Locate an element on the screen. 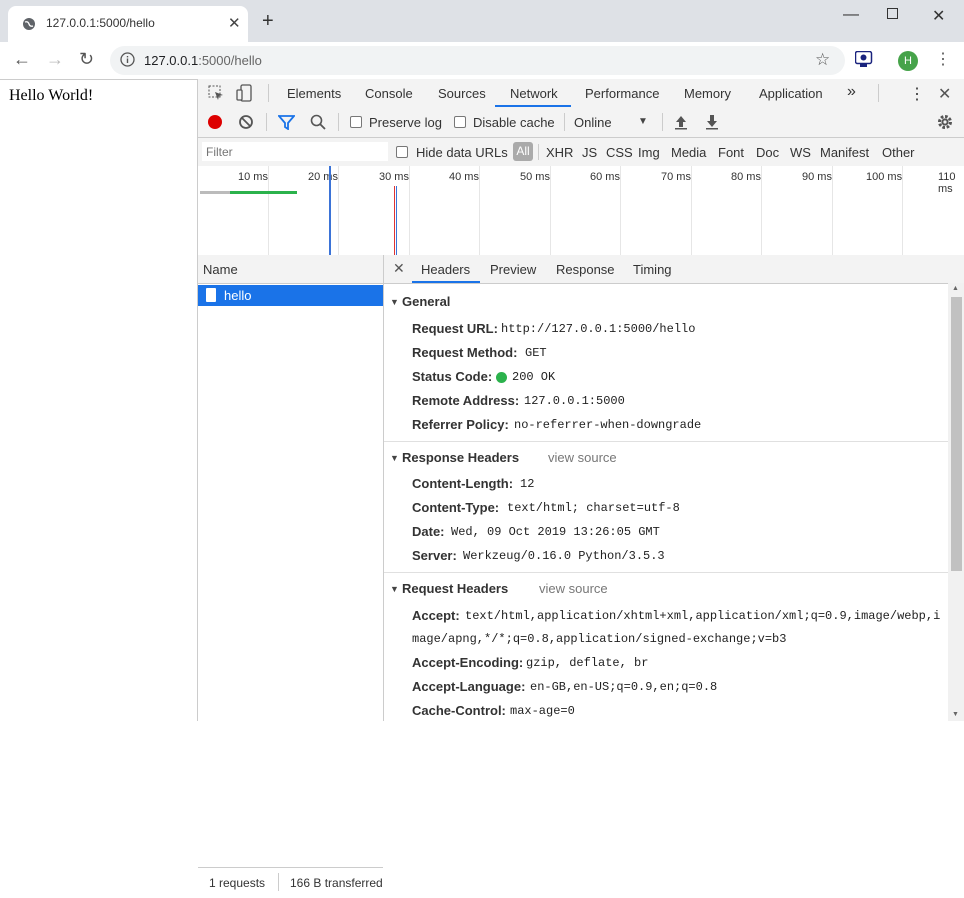  tab-performance: Performance is located at coordinates (622, 93).